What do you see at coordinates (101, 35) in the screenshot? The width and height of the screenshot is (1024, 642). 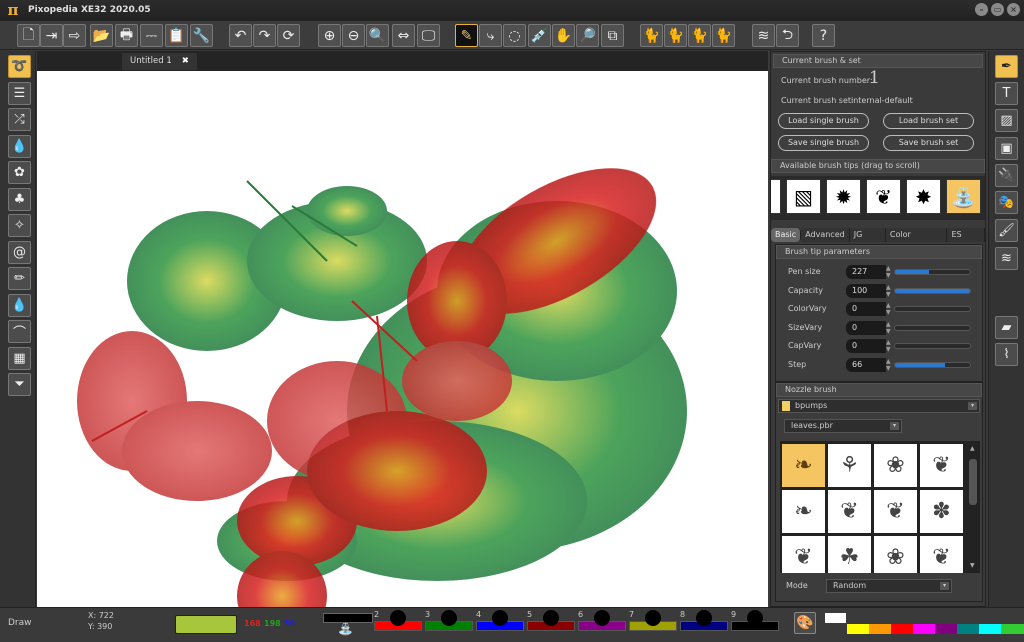 I see `open-folder-icon: 📂` at bounding box center [101, 35].